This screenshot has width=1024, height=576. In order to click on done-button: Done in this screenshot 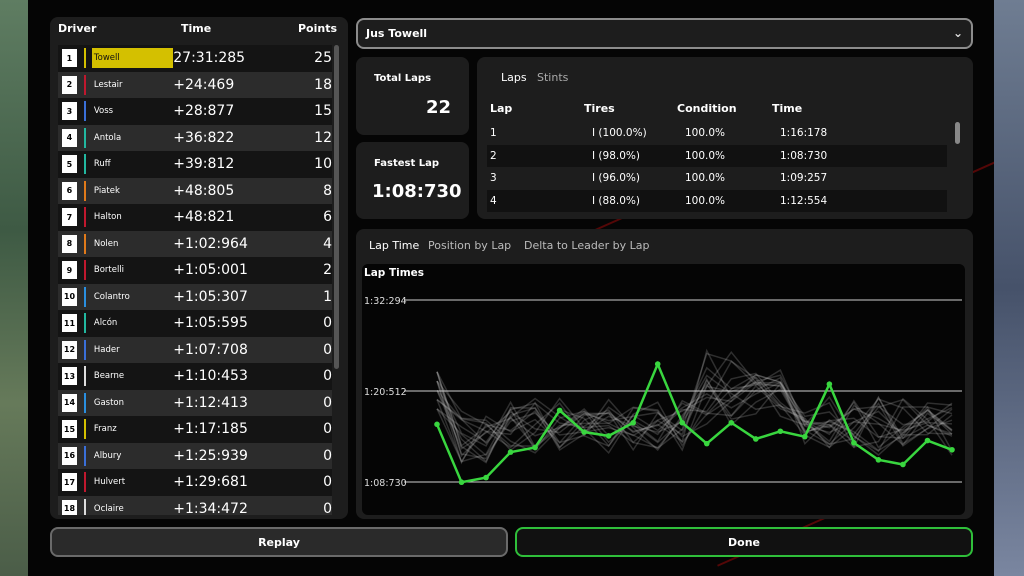, I will do `click(744, 542)`.